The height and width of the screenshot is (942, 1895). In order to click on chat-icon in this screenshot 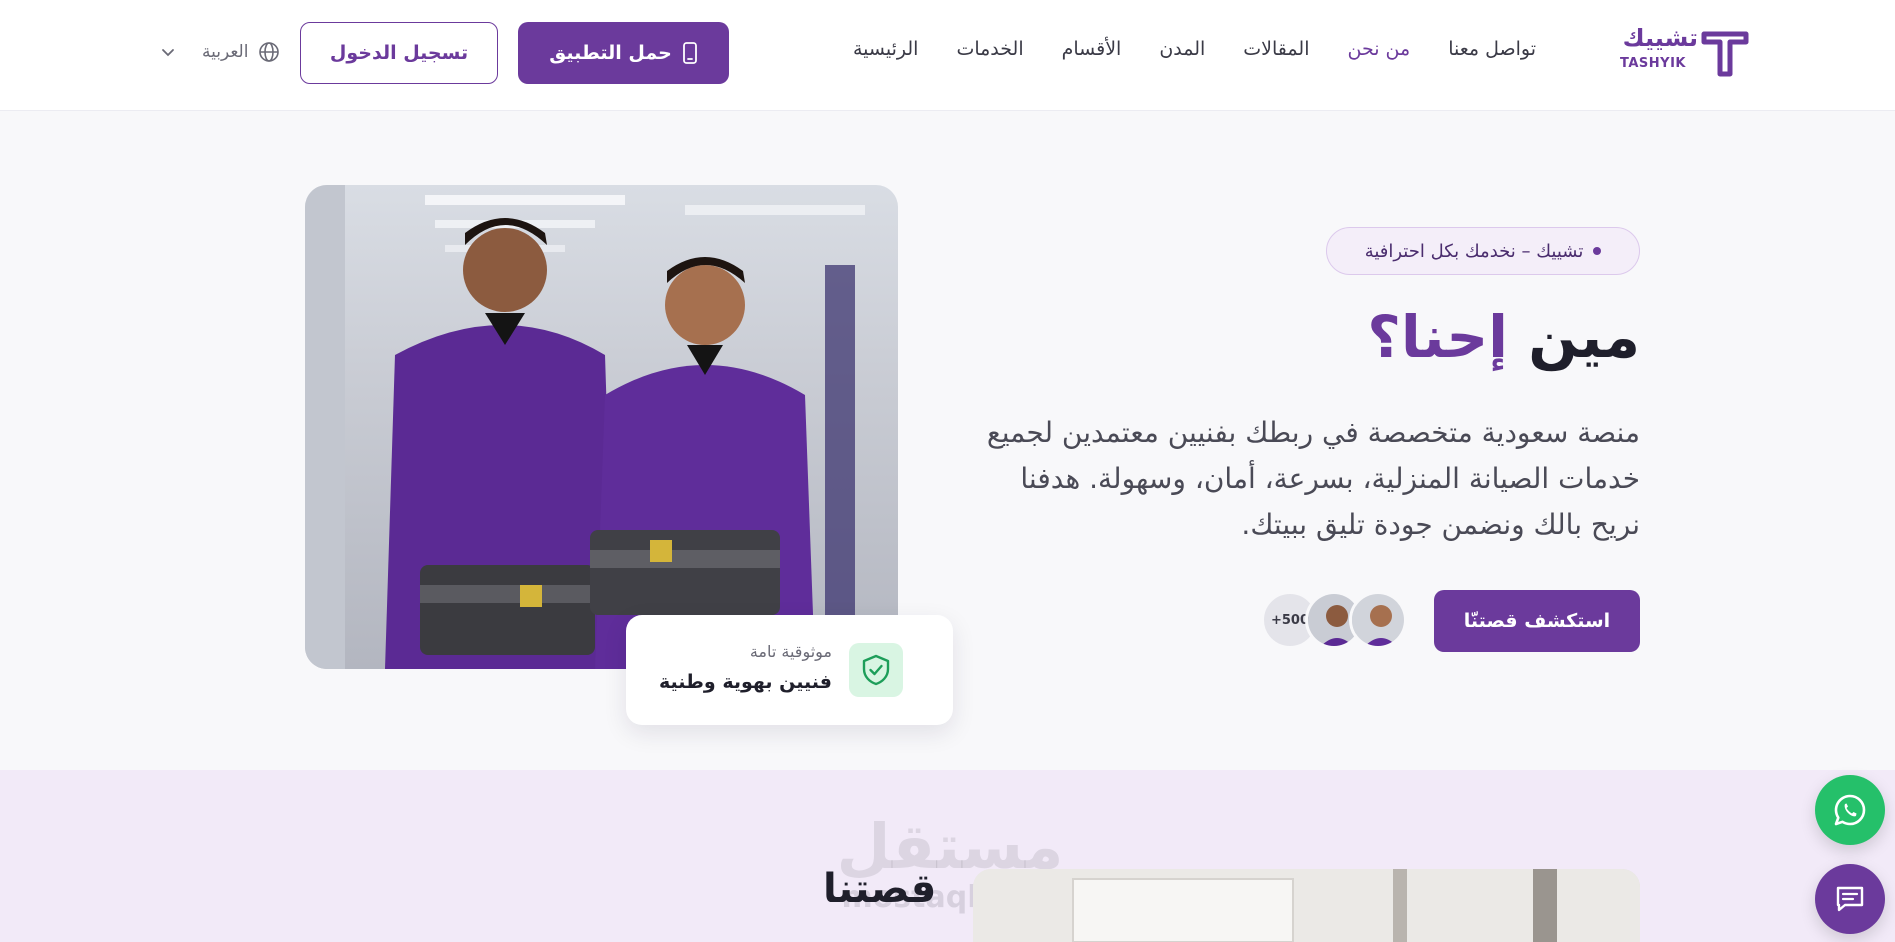, I will do `click(1850, 899)`.